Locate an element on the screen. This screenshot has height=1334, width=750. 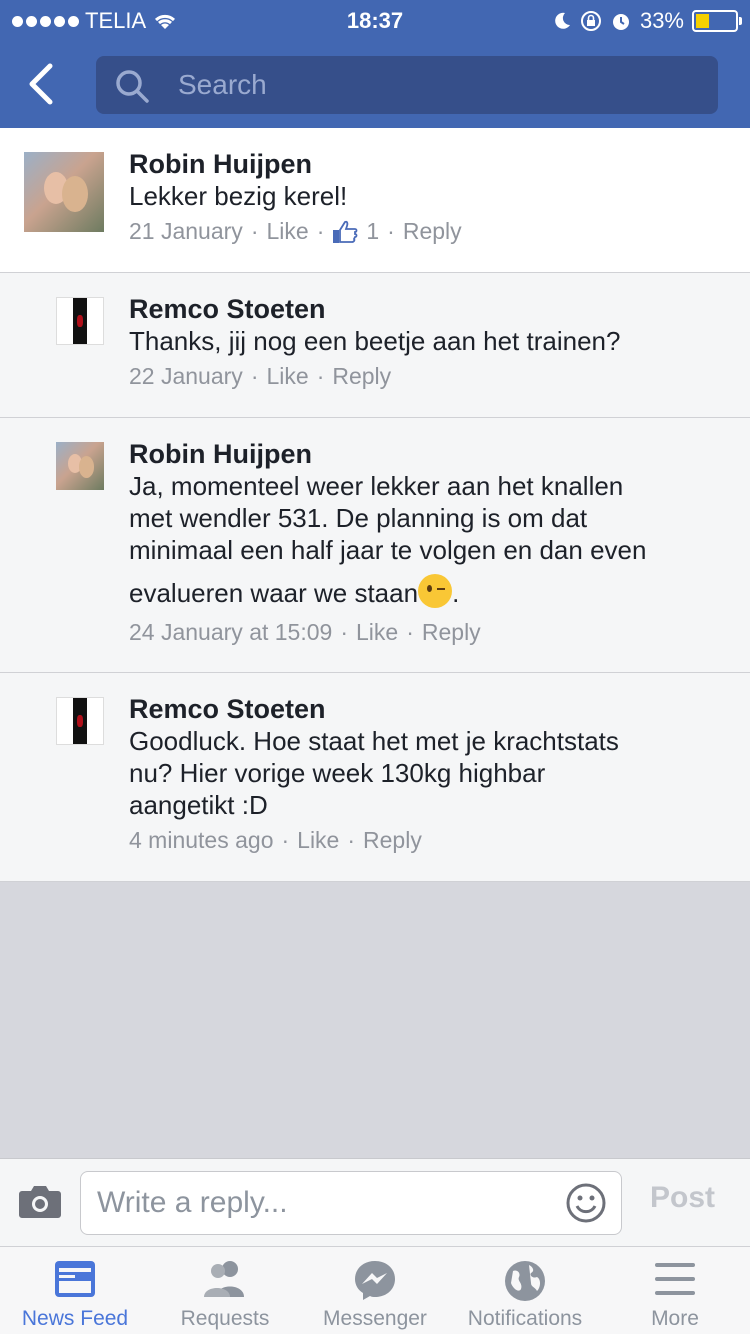
tab-label: More is located at coordinates (675, 1318).